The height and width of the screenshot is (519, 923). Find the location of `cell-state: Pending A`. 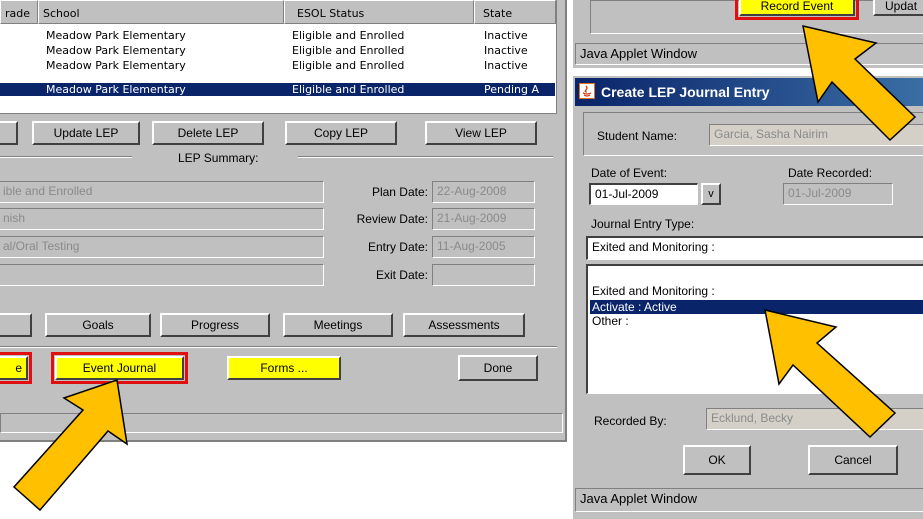

cell-state: Pending A is located at coordinates (511, 89).